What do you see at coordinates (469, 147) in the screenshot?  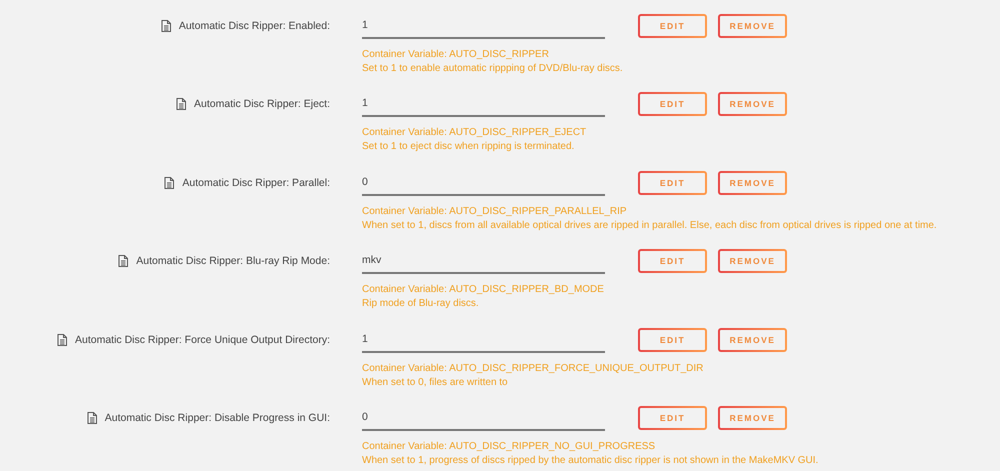 I see `setting-description: Set to 1 to eject disc when ripping is terminated.` at bounding box center [469, 147].